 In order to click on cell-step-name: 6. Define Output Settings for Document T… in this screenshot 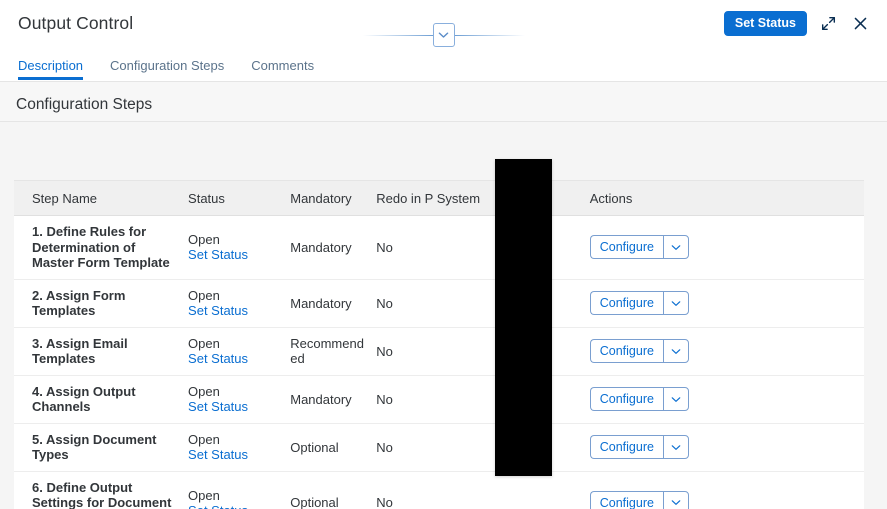, I will do `click(101, 490)`.